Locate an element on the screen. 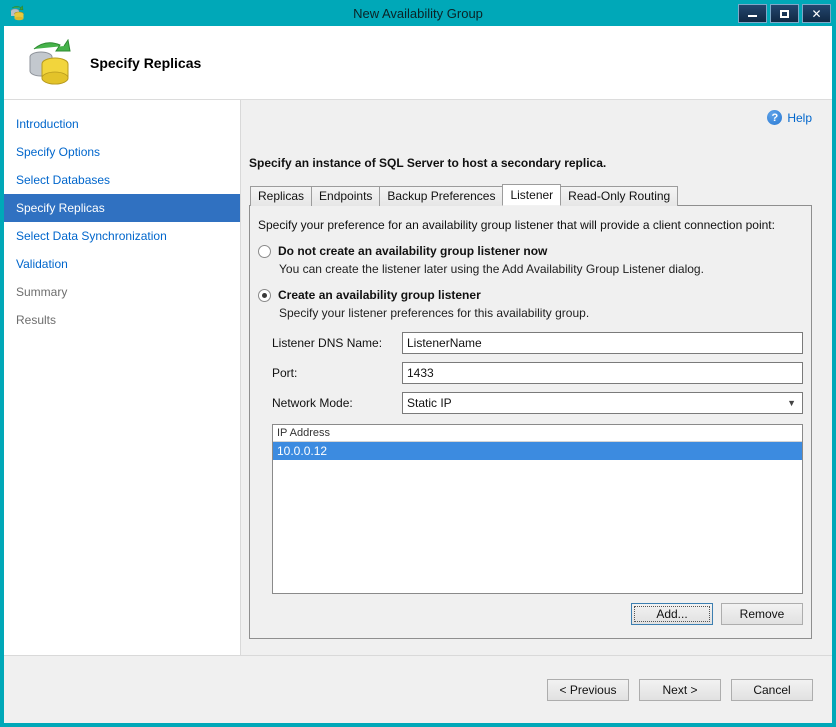  sidebar-item-results: Results is located at coordinates (36, 320).